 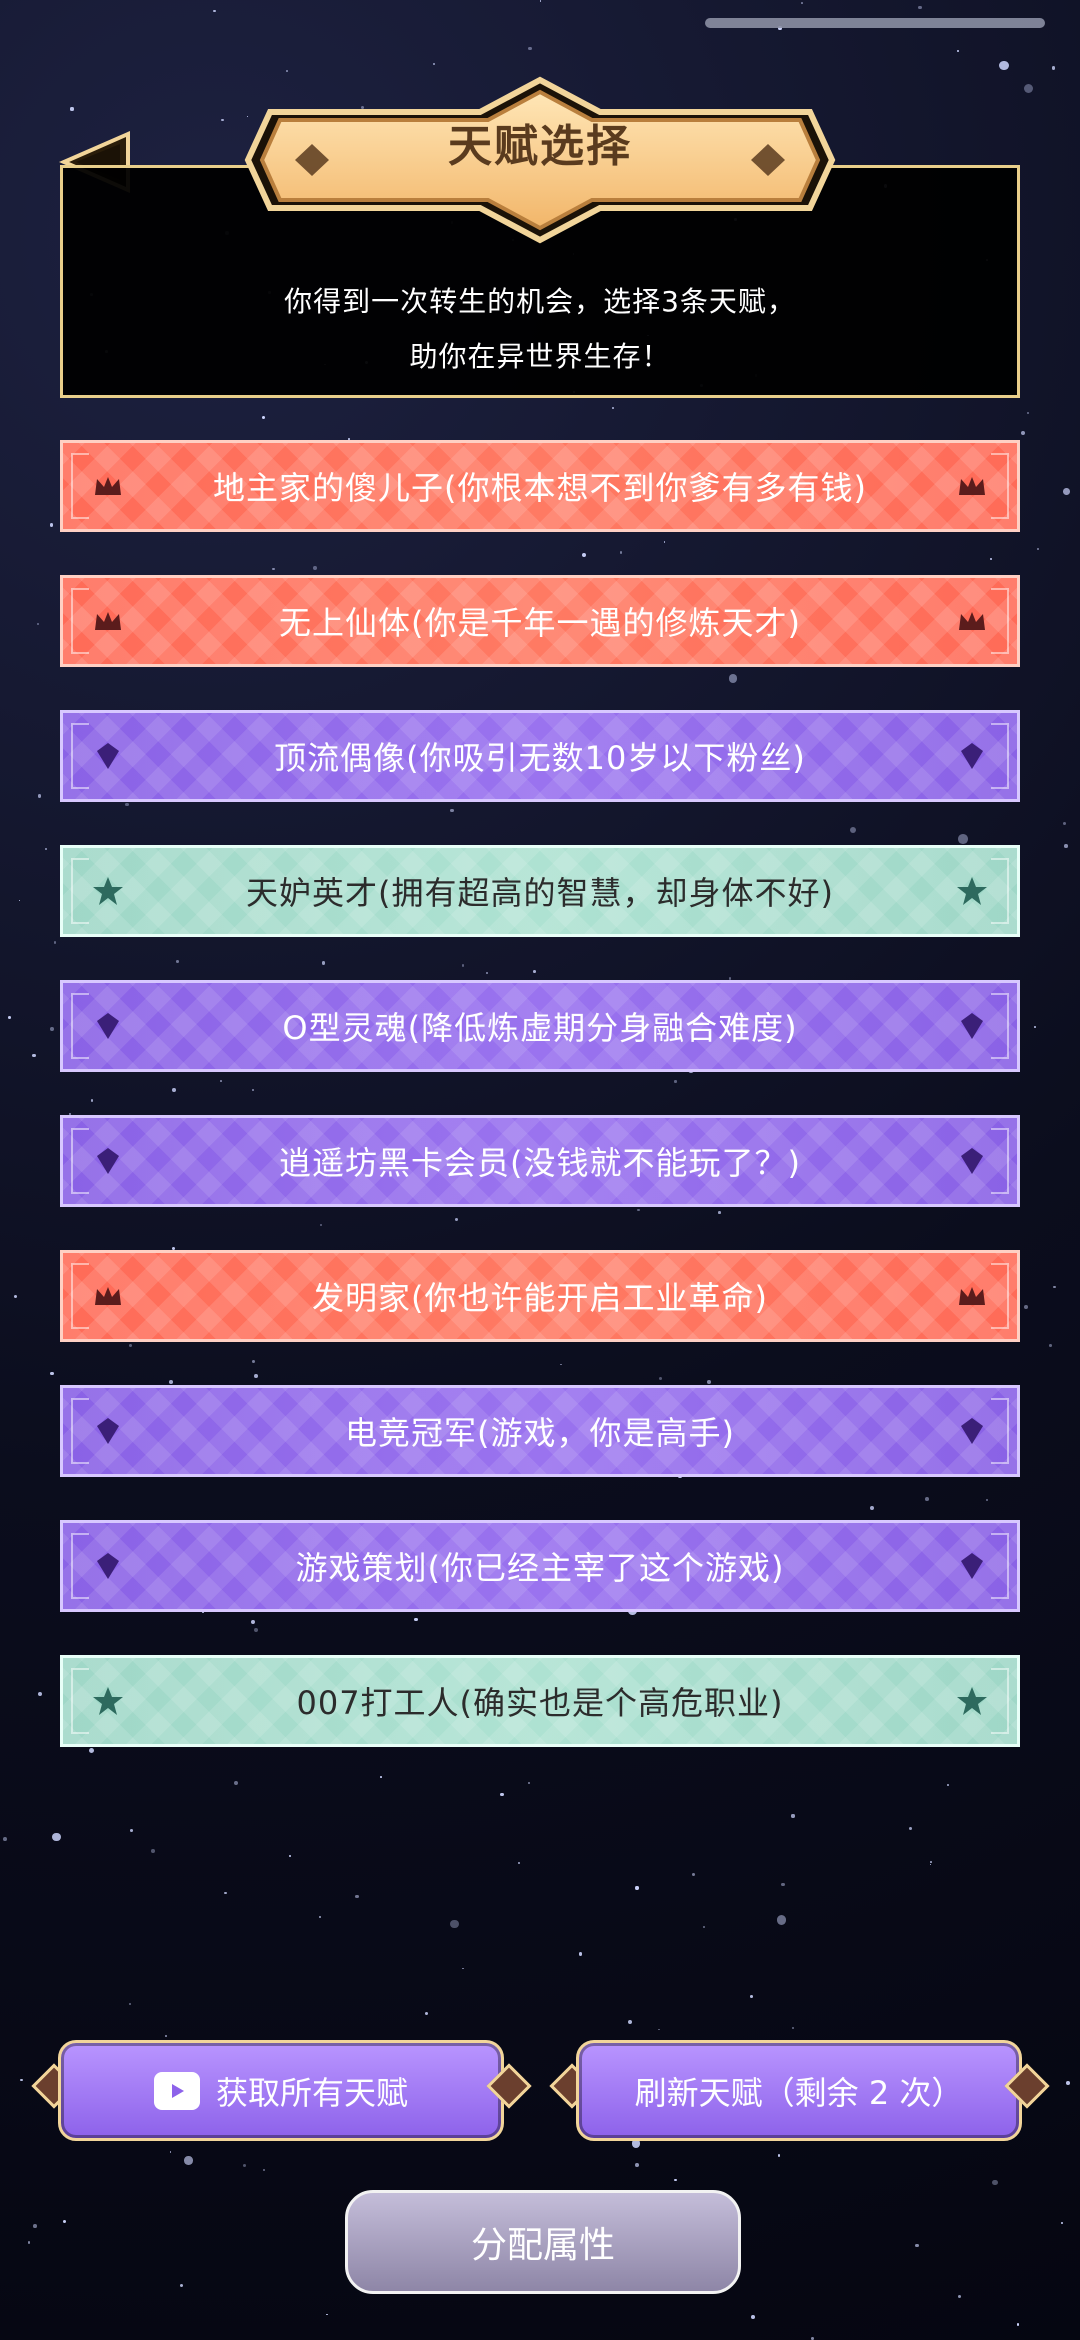 What do you see at coordinates (542, 2245) in the screenshot?
I see `allocate-attributes-label: 分配属性` at bounding box center [542, 2245].